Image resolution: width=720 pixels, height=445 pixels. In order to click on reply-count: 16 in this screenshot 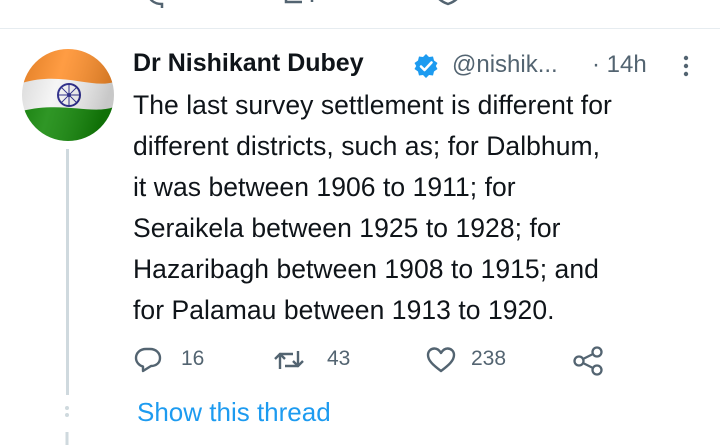, I will do `click(193, 358)`.